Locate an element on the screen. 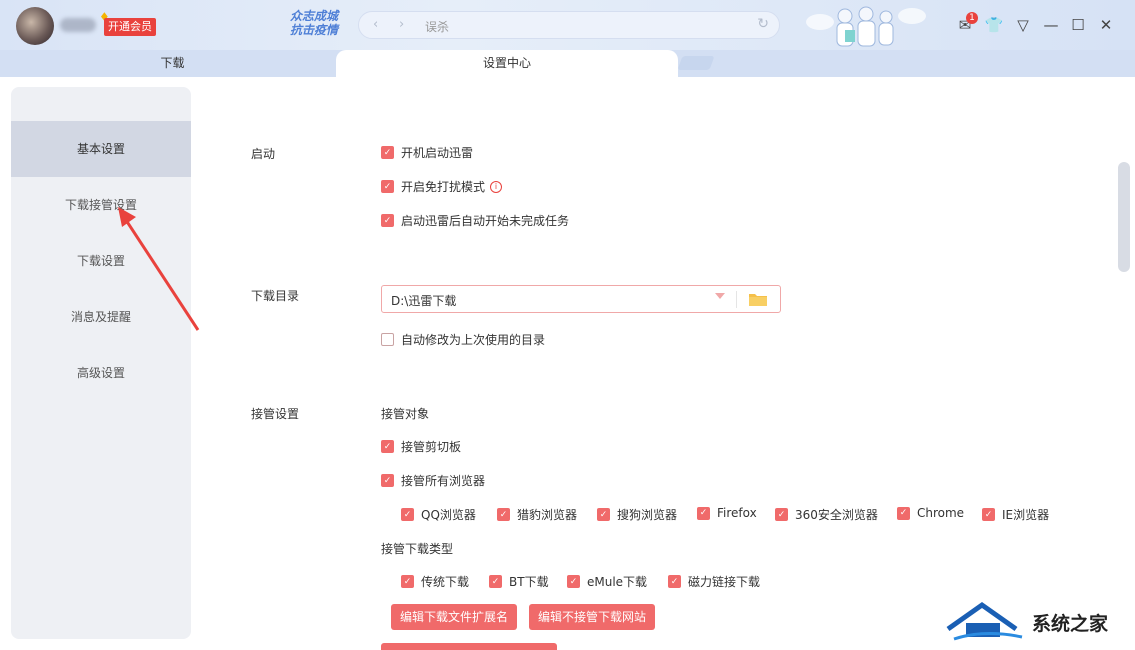 The width and height of the screenshot is (1135, 650). mail-badge: 1 is located at coordinates (972, 18).